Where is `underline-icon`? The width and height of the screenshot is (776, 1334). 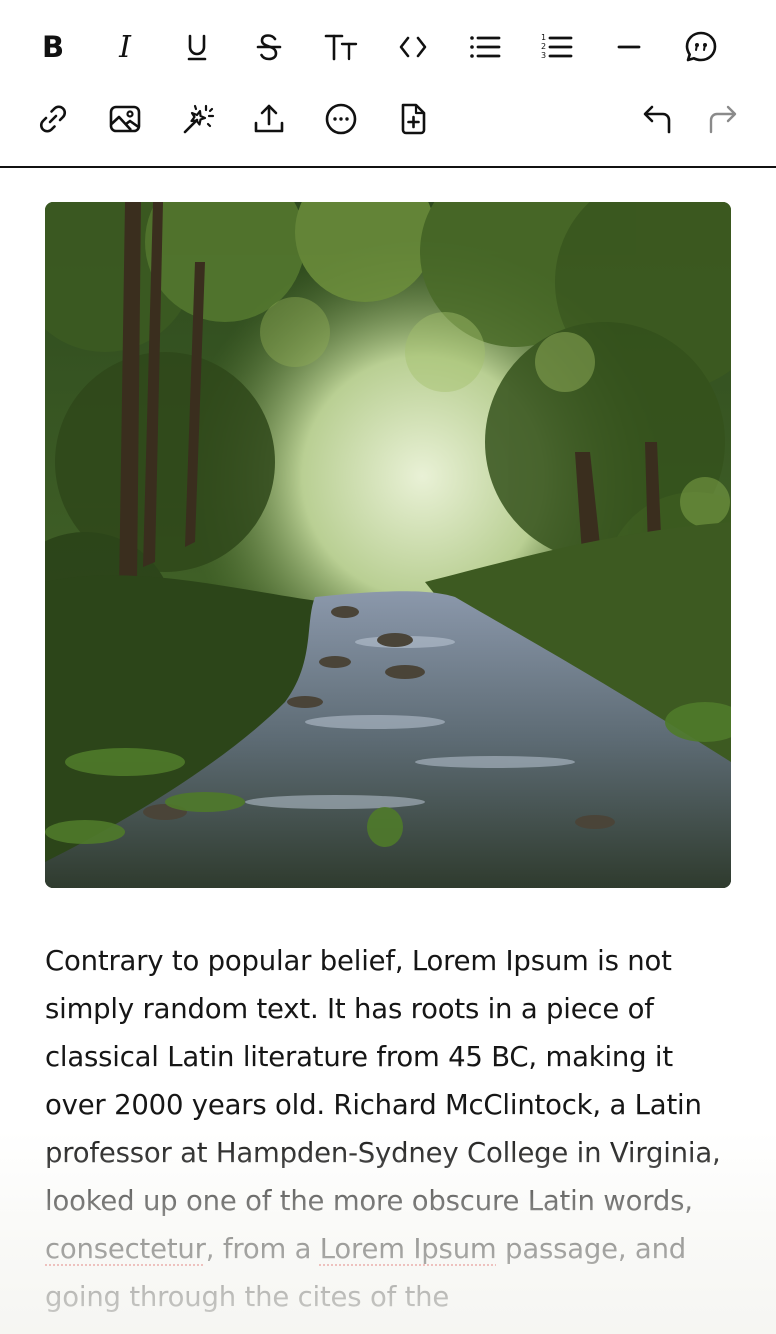 underline-icon is located at coordinates (197, 47).